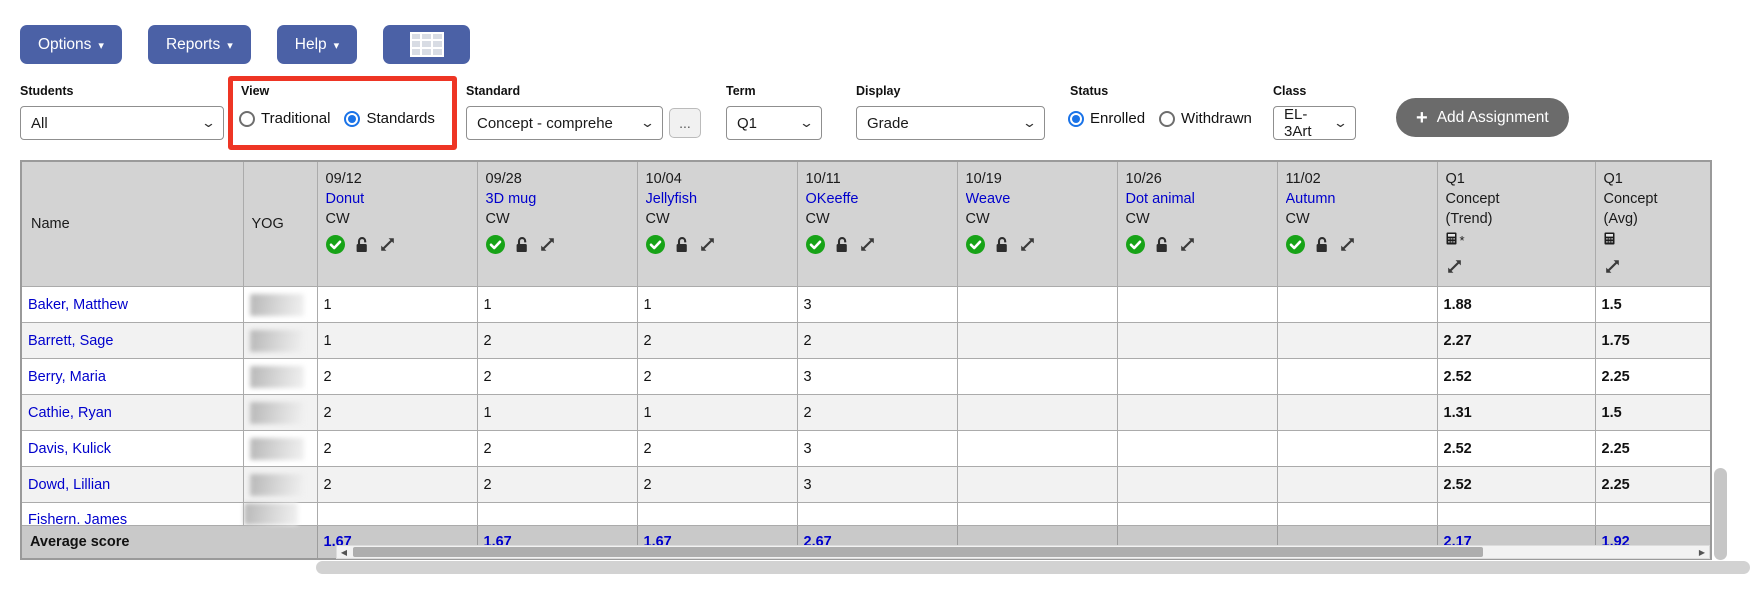 The image size is (1760, 612). What do you see at coordinates (511, 199) in the screenshot?
I see `assignment-name-link: 3D mug` at bounding box center [511, 199].